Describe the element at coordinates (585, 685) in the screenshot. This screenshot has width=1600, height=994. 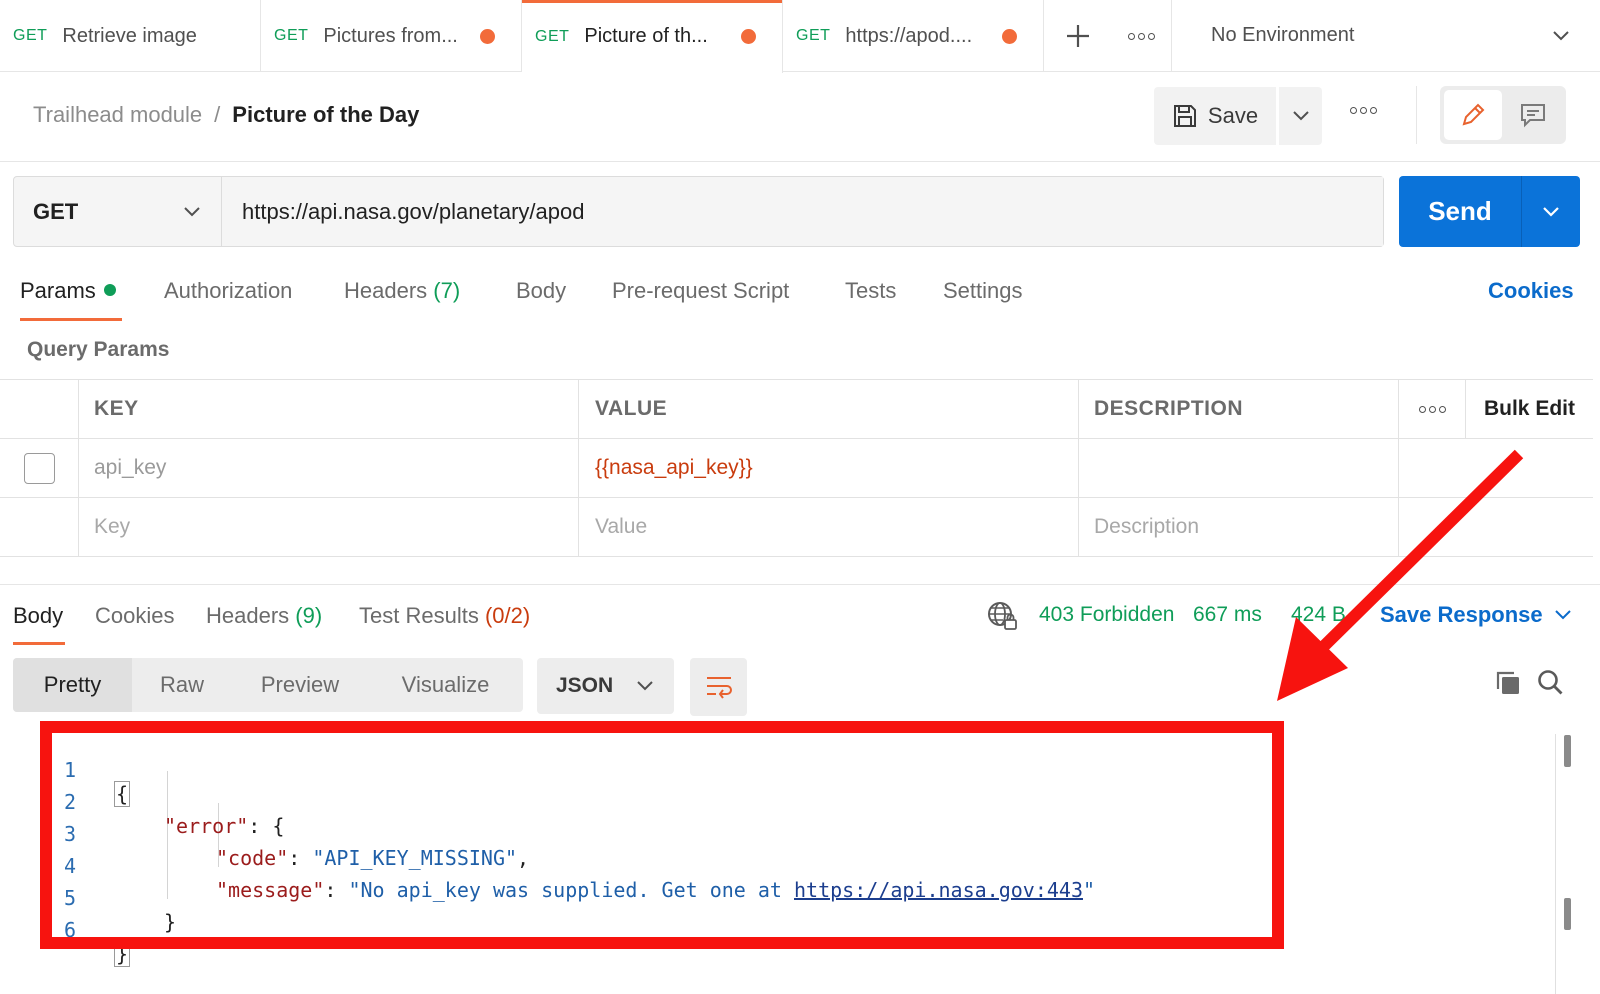
I see `language-value: JSON` at that location.